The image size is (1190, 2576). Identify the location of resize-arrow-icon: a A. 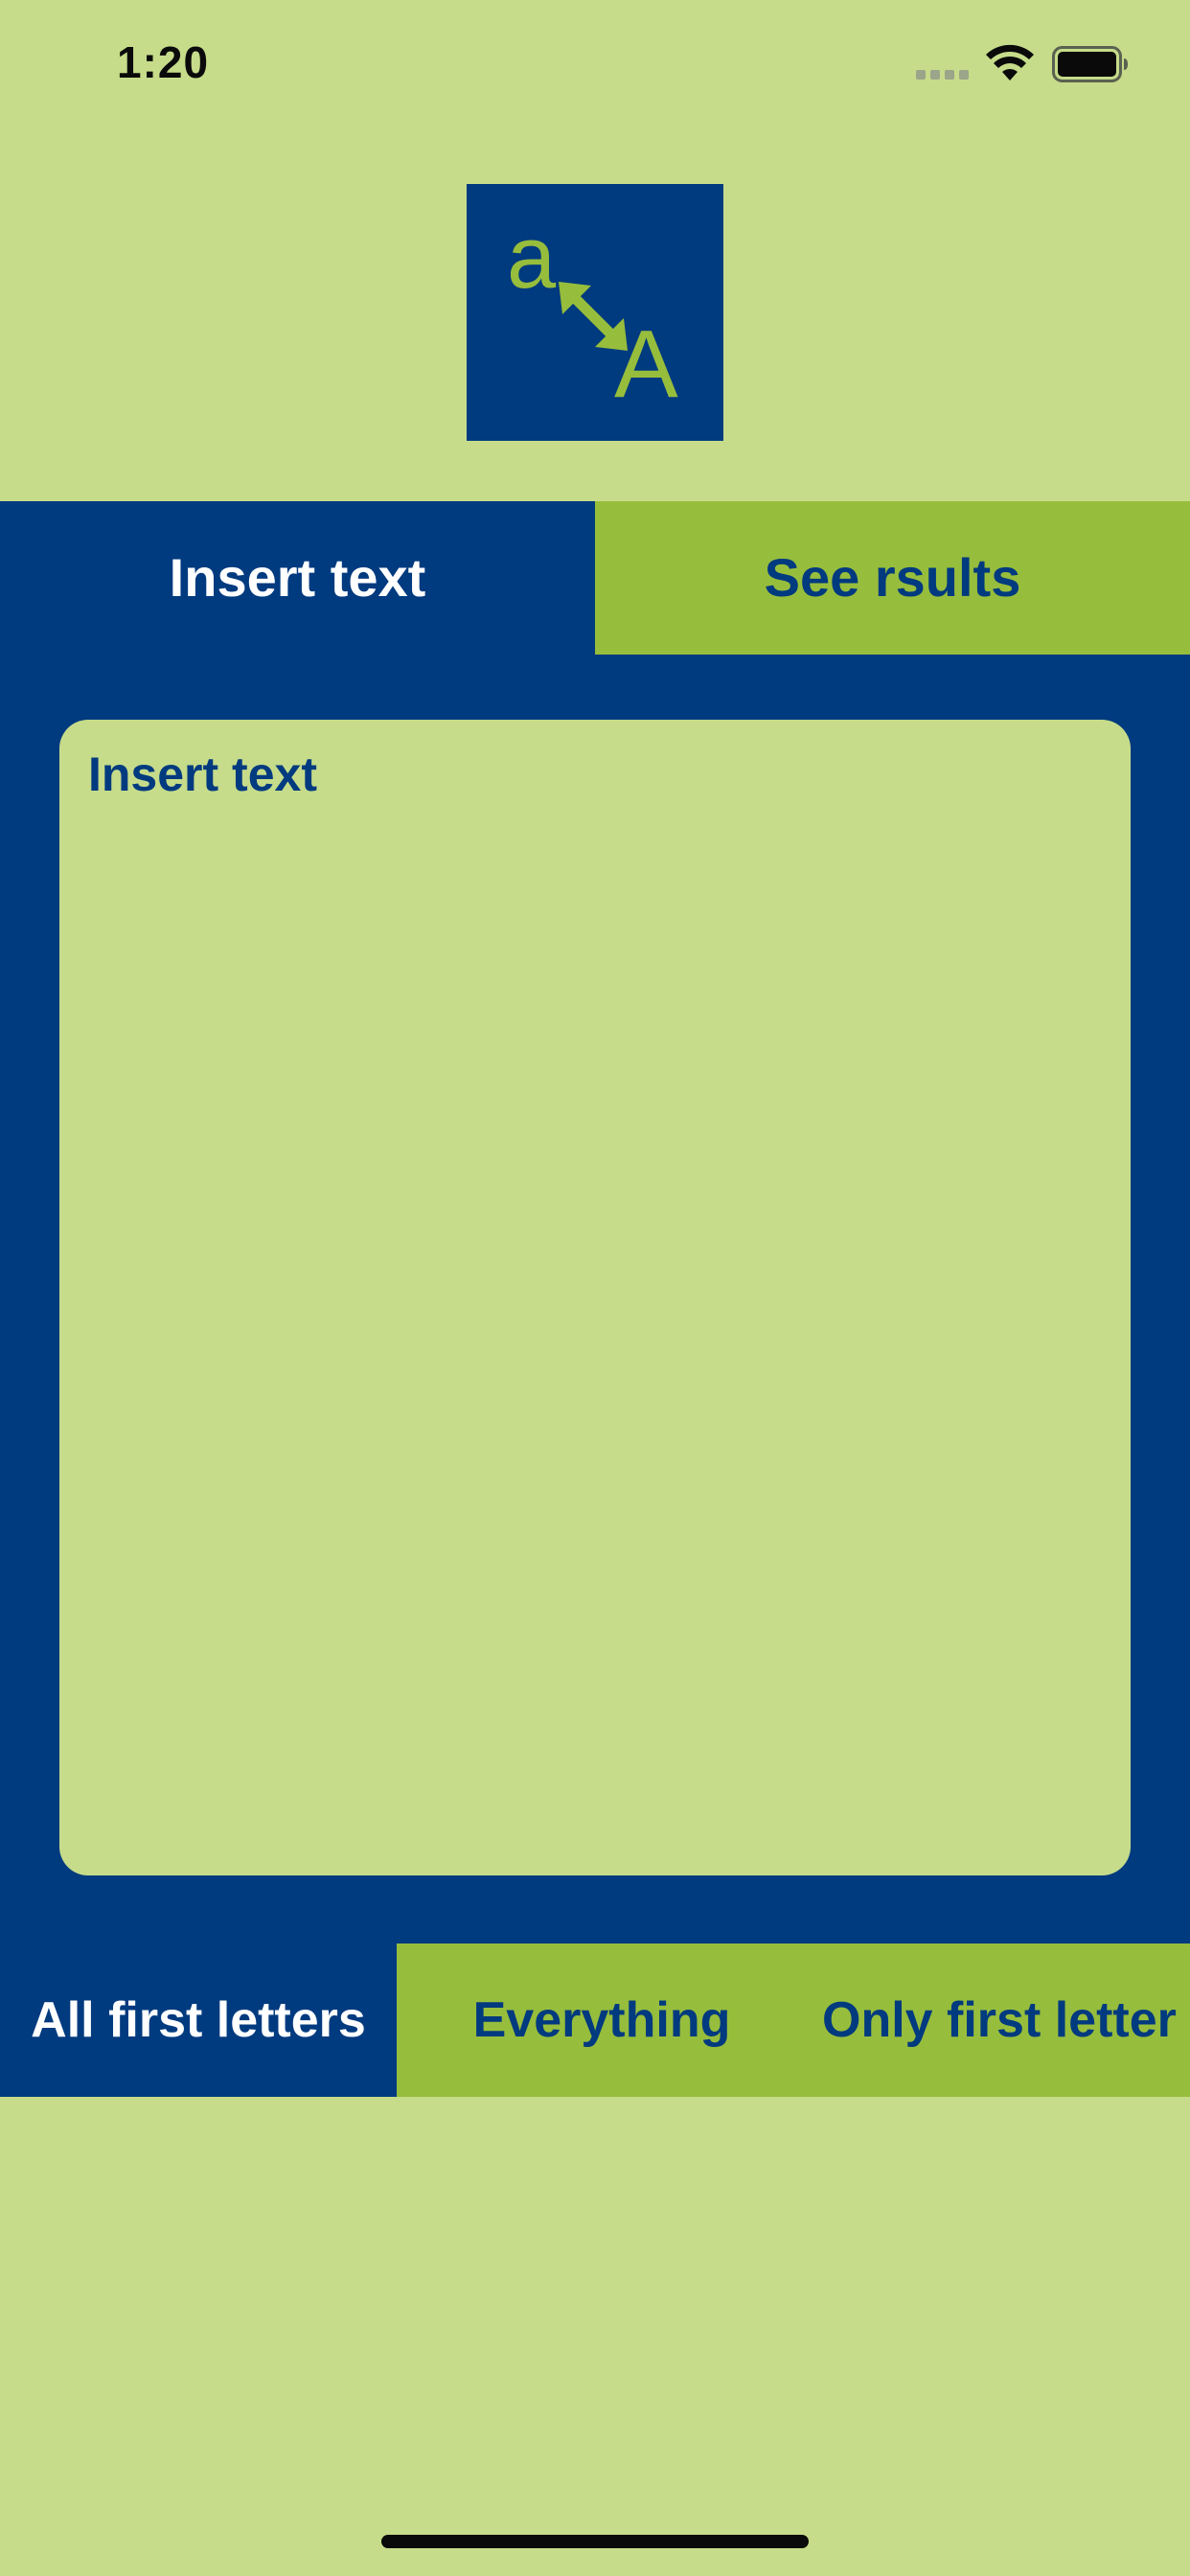
(592, 313).